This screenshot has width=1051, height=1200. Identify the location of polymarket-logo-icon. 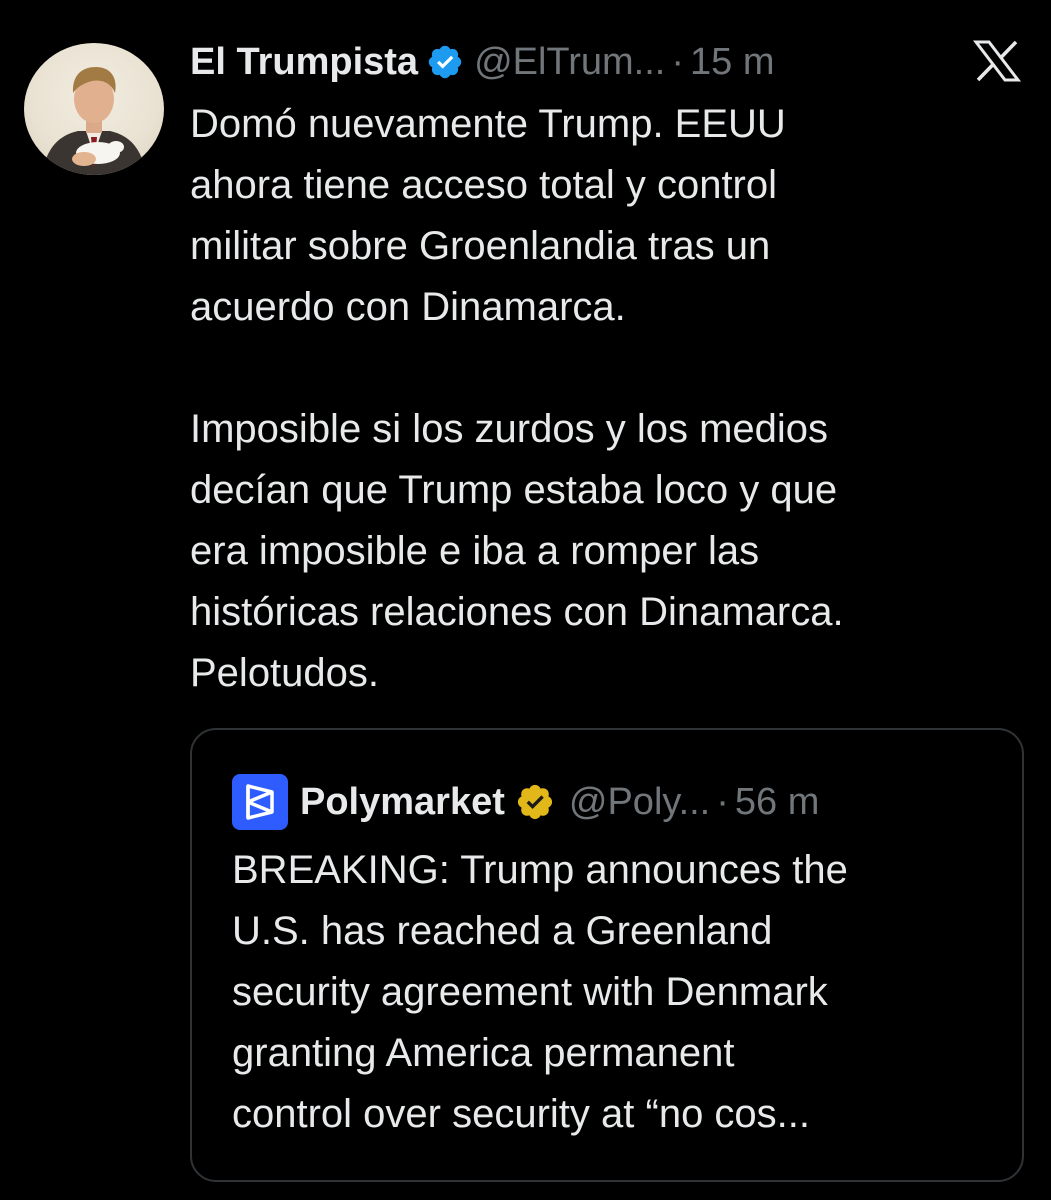
(260, 802).